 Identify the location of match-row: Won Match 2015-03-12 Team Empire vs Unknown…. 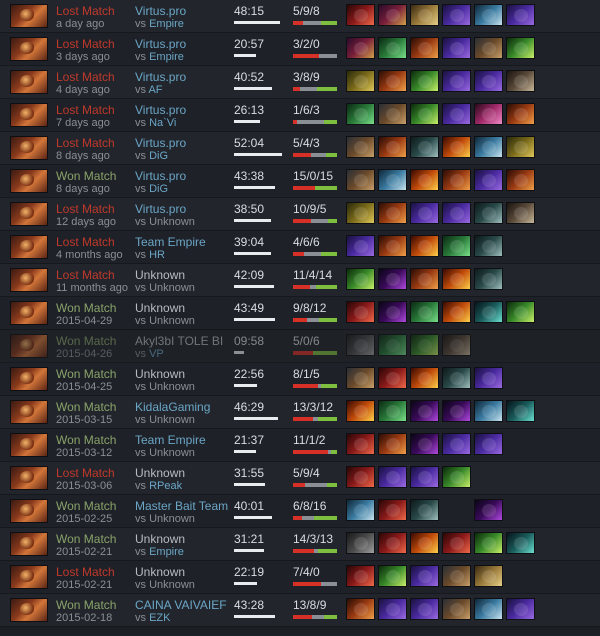
(300, 445).